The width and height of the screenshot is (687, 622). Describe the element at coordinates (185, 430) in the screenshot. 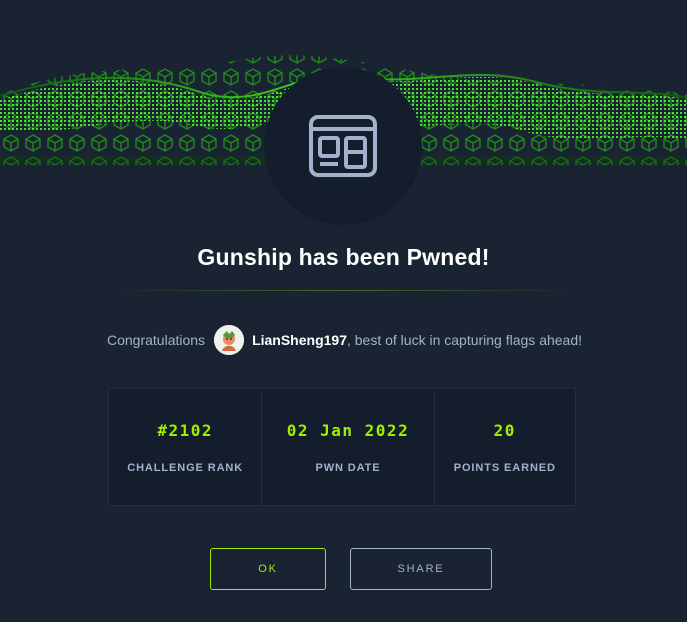

I see `stat-value: #2102` at that location.